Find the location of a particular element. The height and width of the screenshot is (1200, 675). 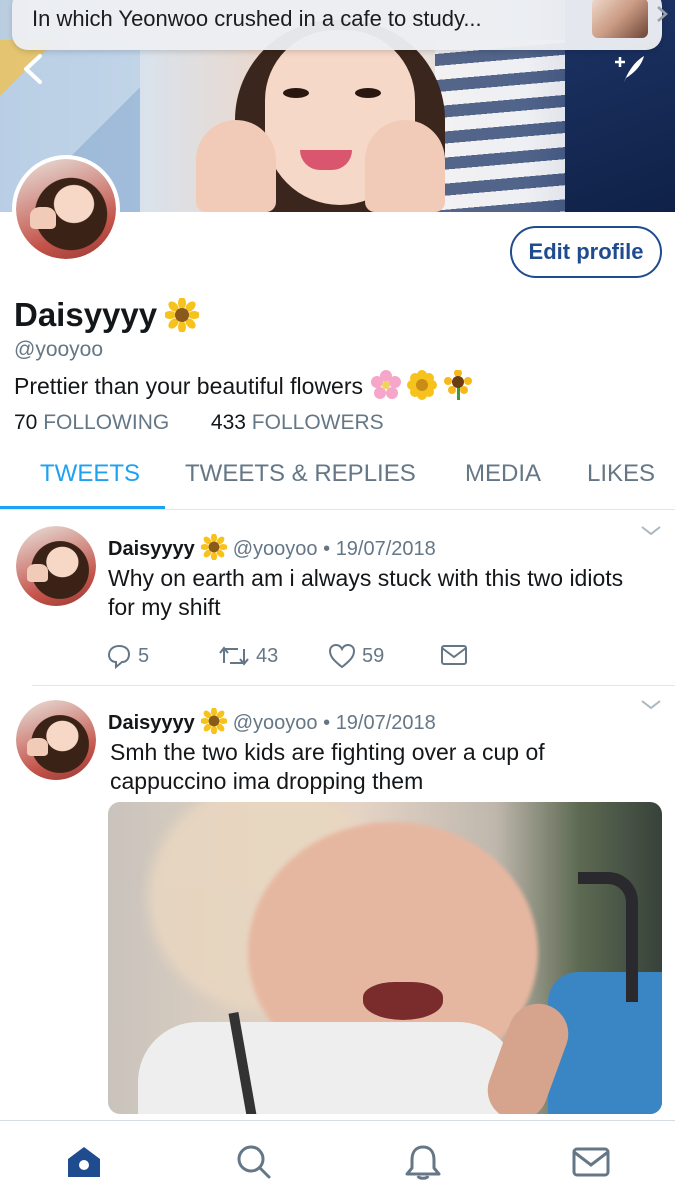

profile-handle: @yooyoo is located at coordinates (59, 349).